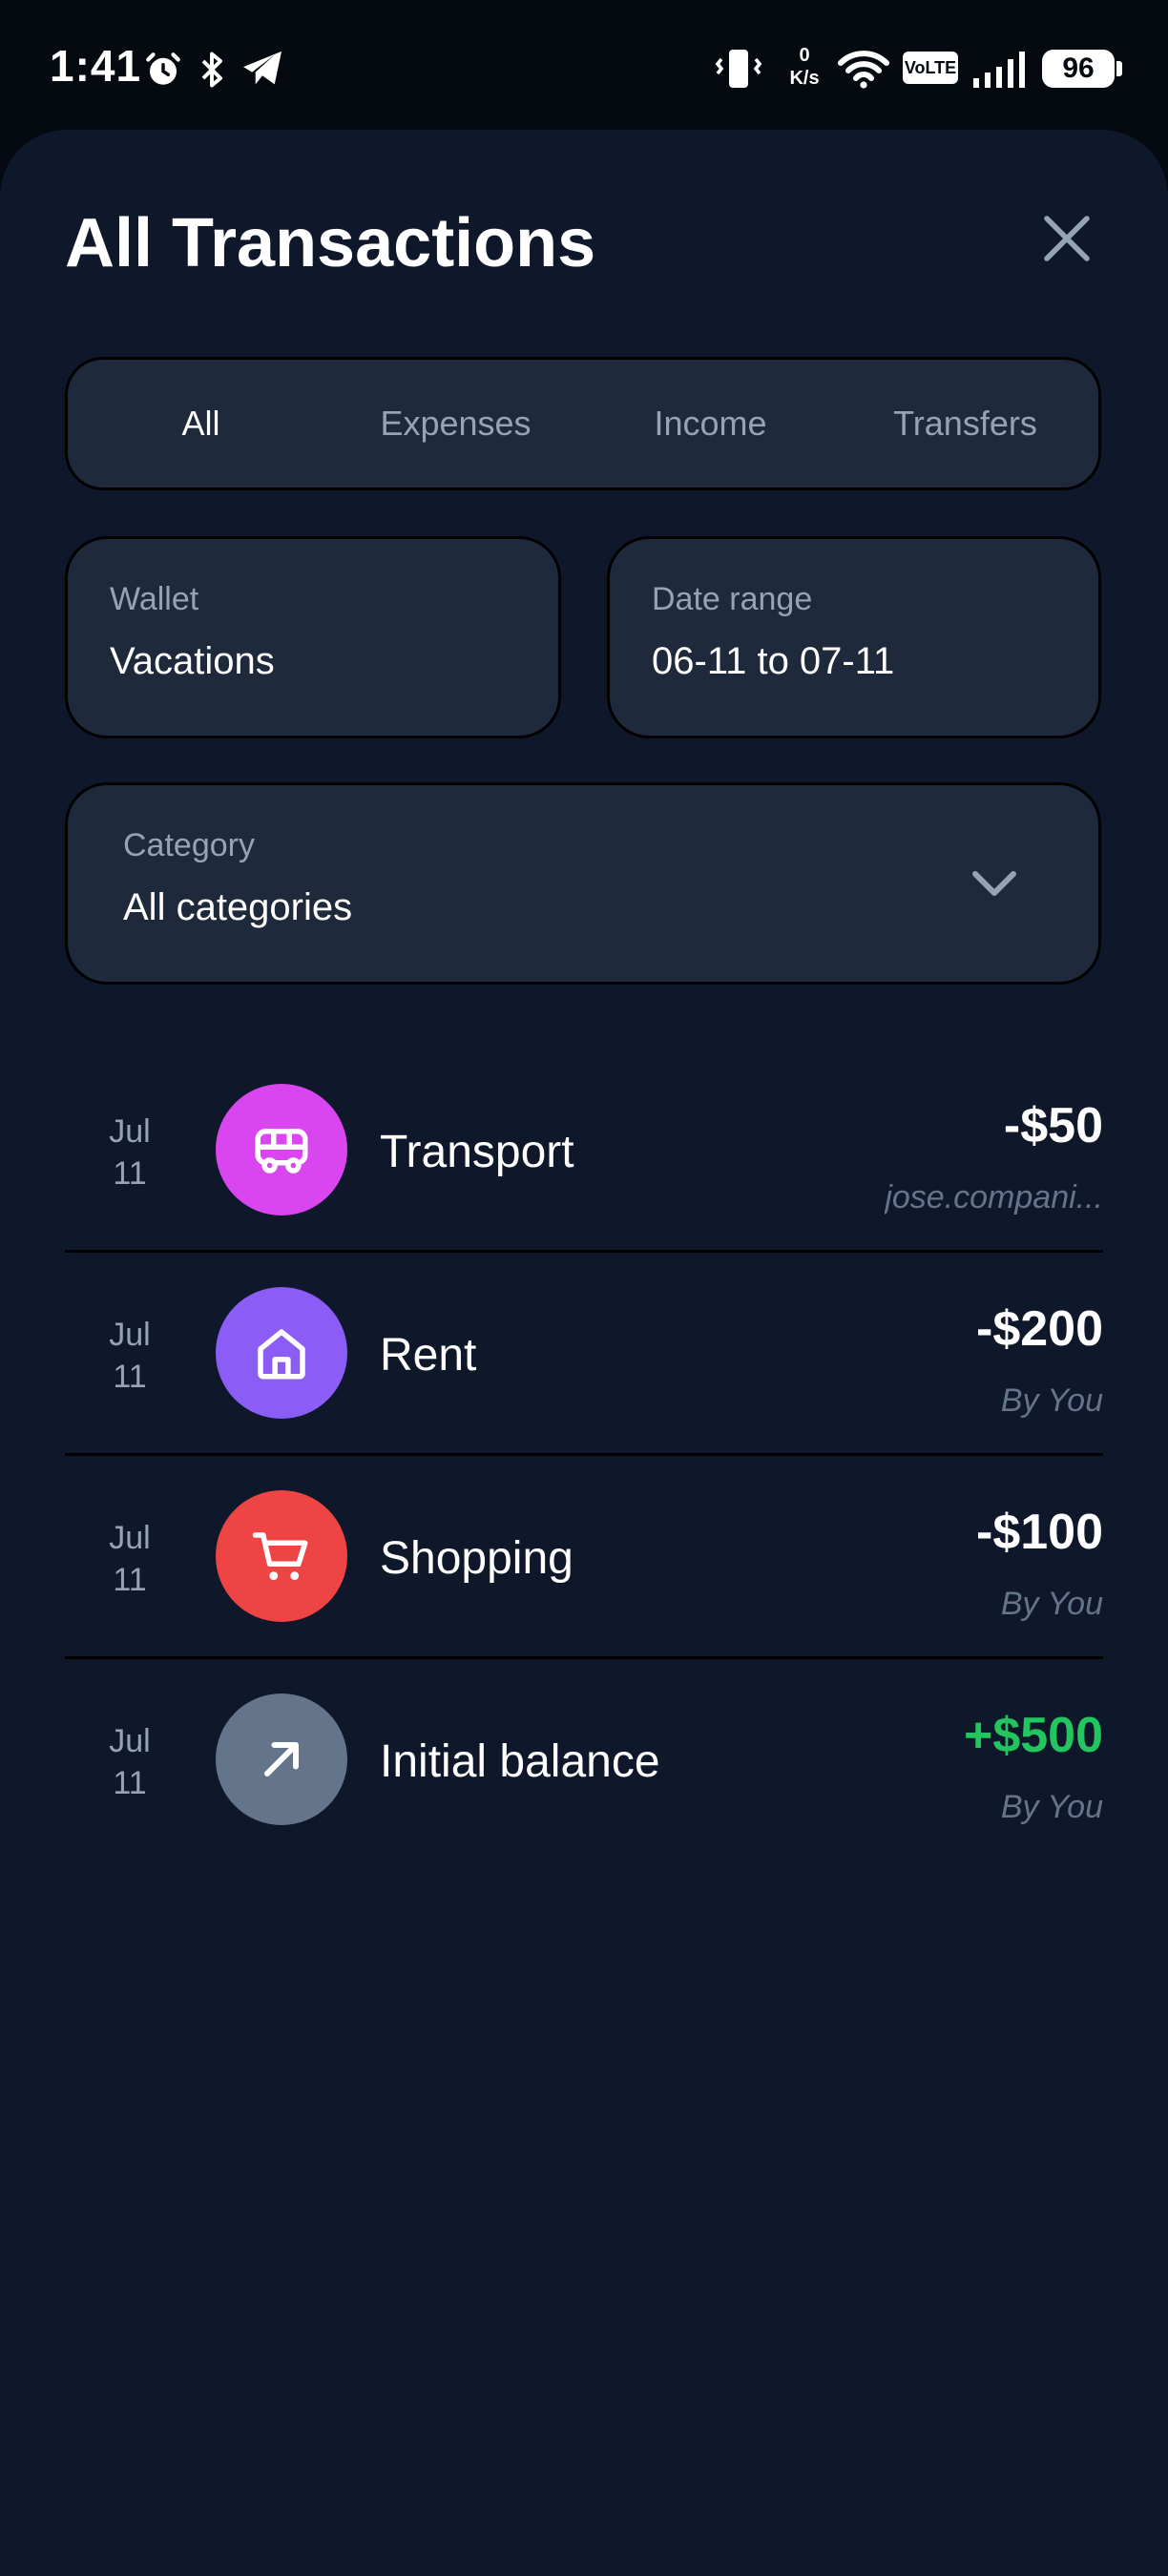 This screenshot has width=1168, height=2576. What do you see at coordinates (477, 1152) in the screenshot?
I see `transaction-name: Transport` at bounding box center [477, 1152].